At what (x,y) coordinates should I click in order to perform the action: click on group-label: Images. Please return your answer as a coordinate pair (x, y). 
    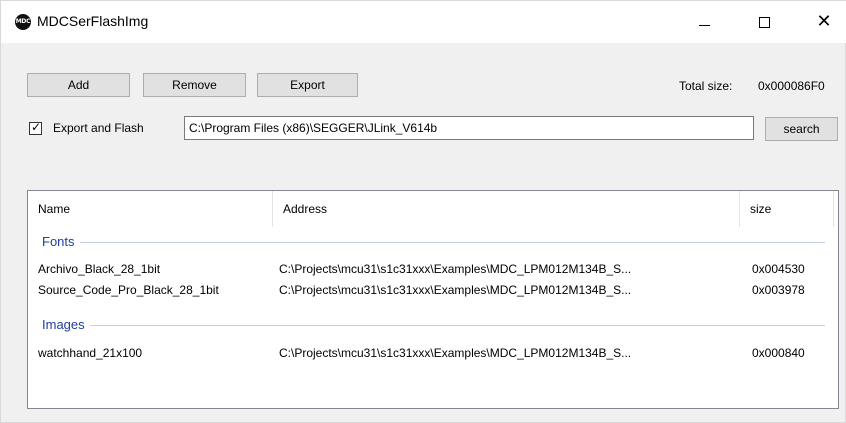
    Looking at the image, I should click on (66, 325).